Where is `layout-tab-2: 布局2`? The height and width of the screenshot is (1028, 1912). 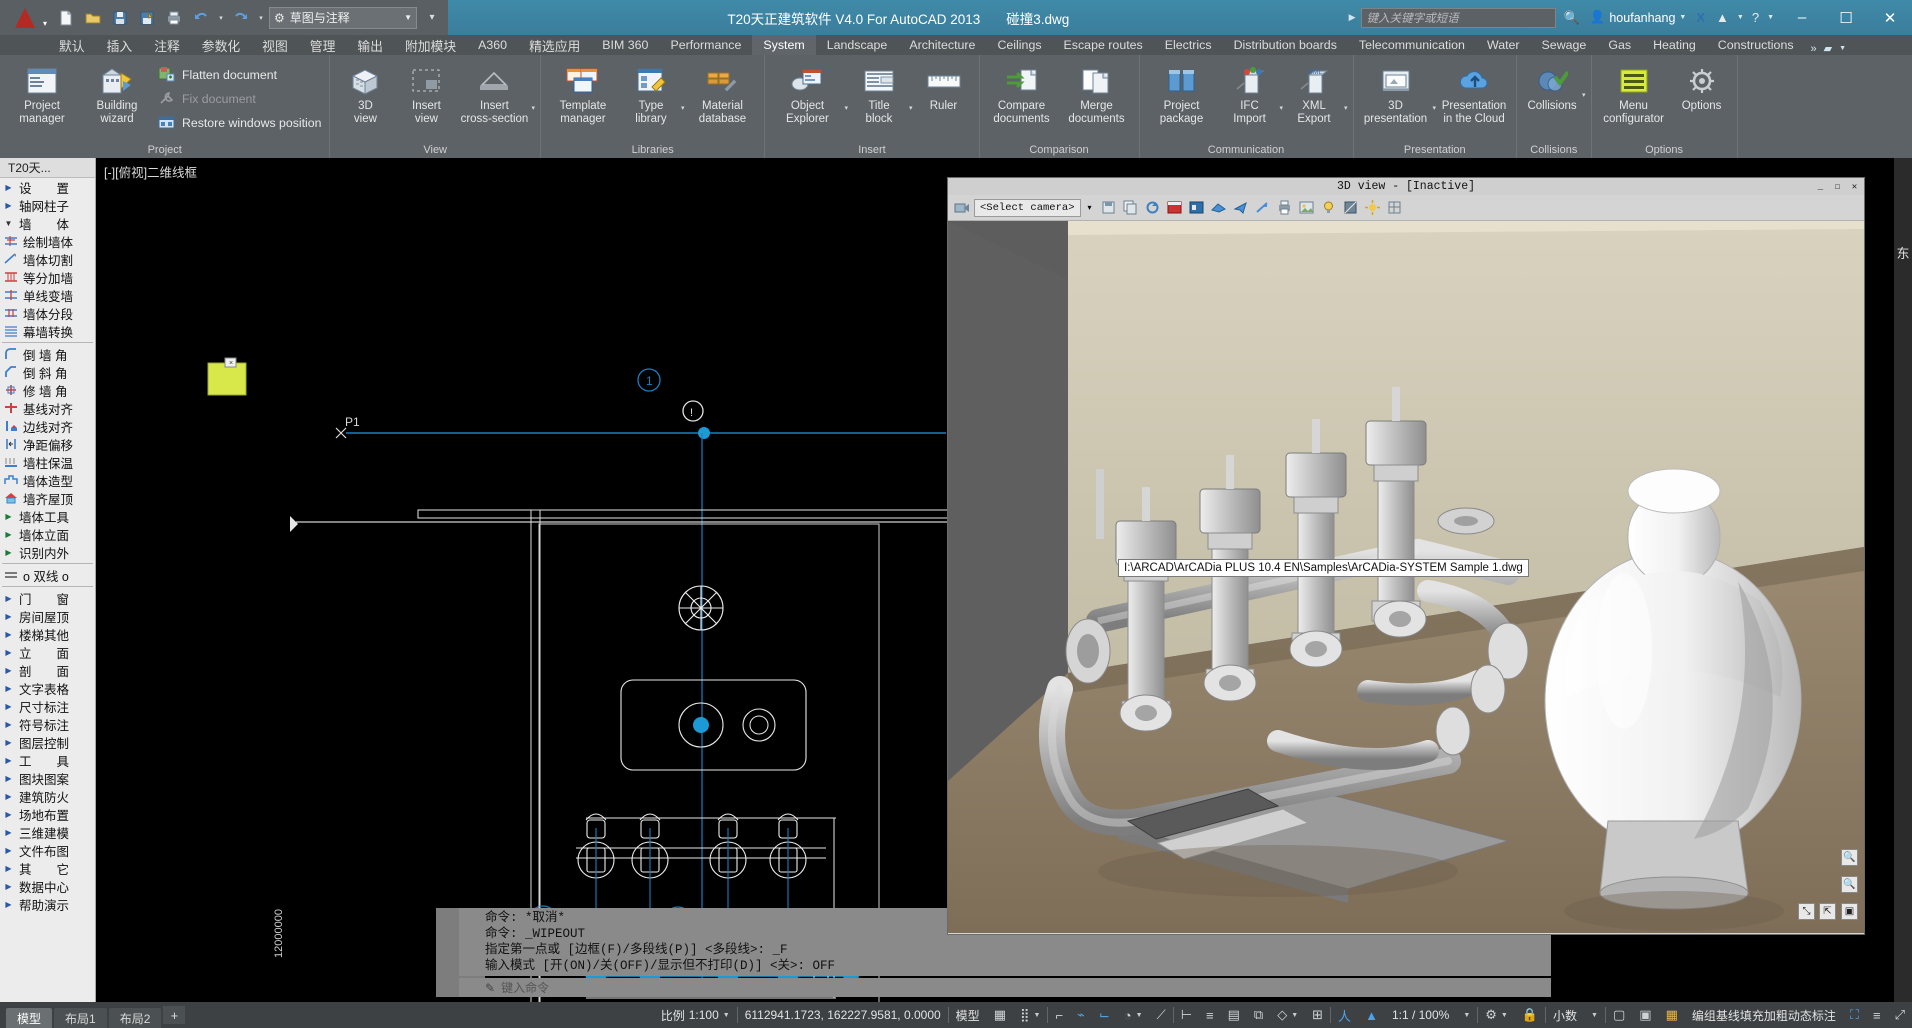 layout-tab-2: 布局2 is located at coordinates (135, 1018).